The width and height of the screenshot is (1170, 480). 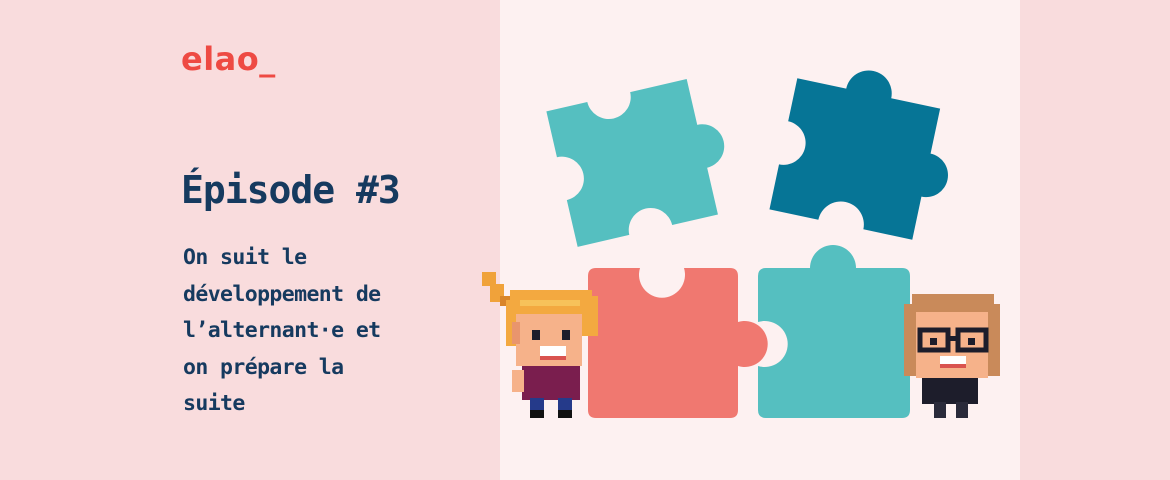 What do you see at coordinates (540, 345) in the screenshot?
I see `pixel-character-left` at bounding box center [540, 345].